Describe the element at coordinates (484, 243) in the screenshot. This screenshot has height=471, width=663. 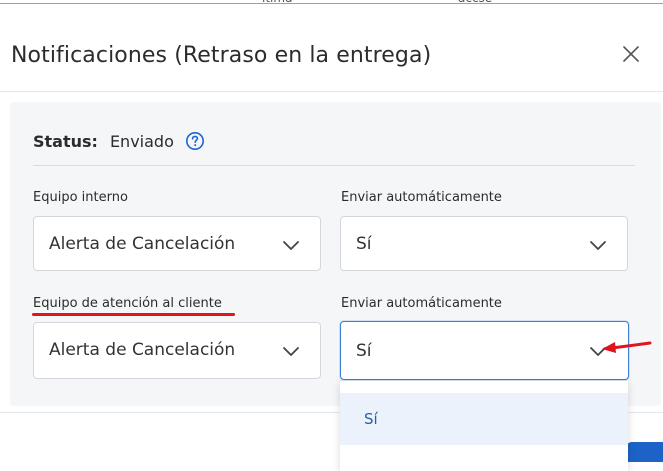
I see `internal-auto-send-select: Sí` at that location.